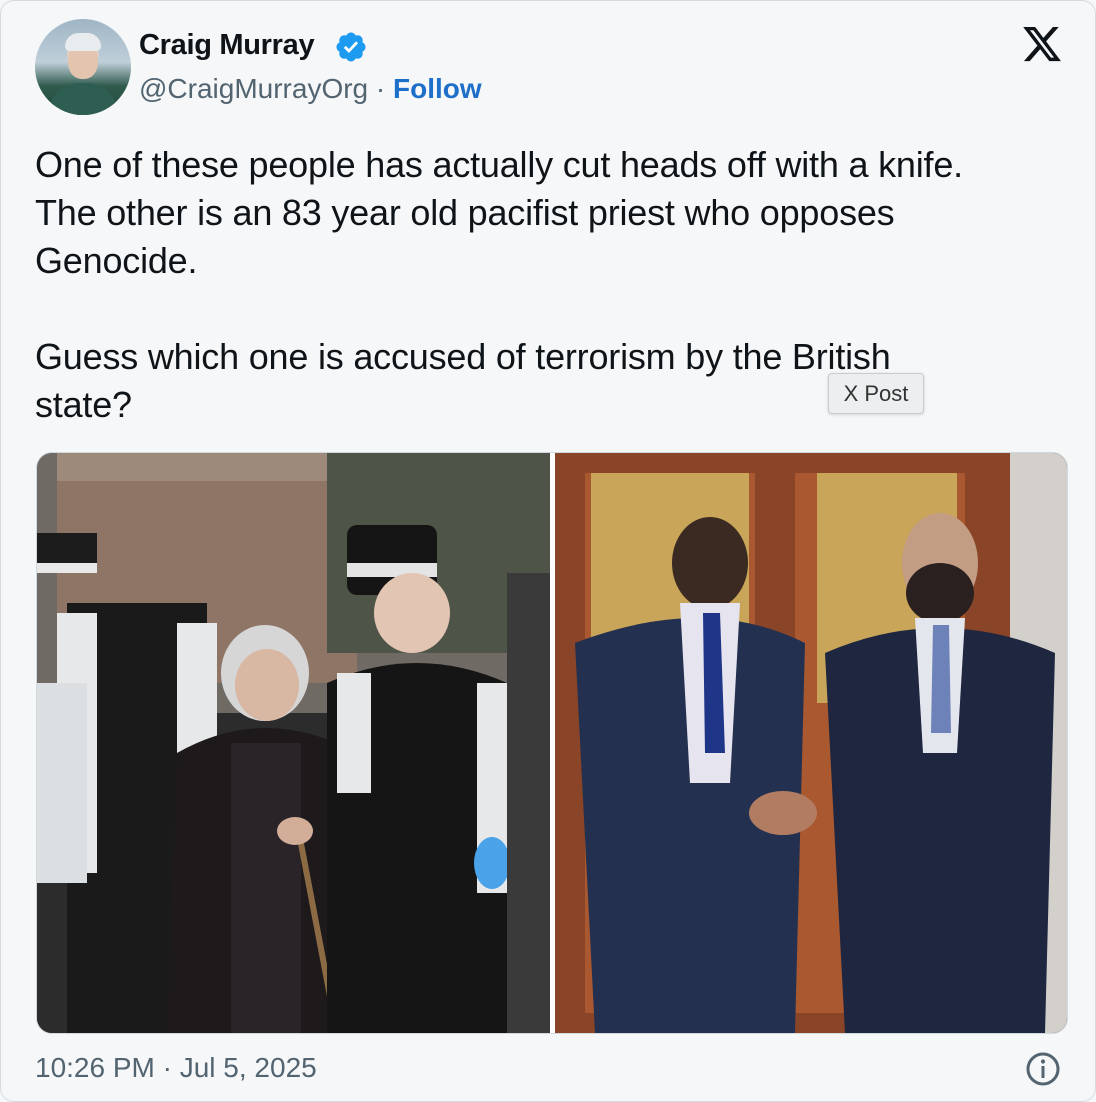 Image resolution: width=1096 pixels, height=1102 pixels. What do you see at coordinates (227, 45) in the screenshot?
I see `author-name: Craig Murray` at bounding box center [227, 45].